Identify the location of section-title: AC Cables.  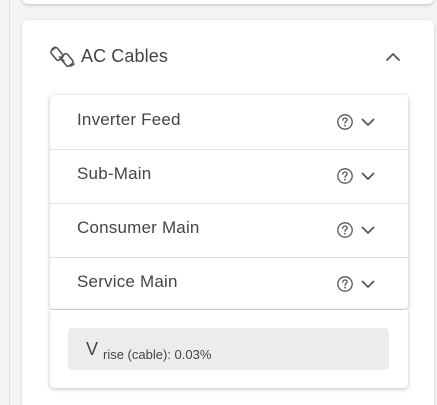
(124, 56).